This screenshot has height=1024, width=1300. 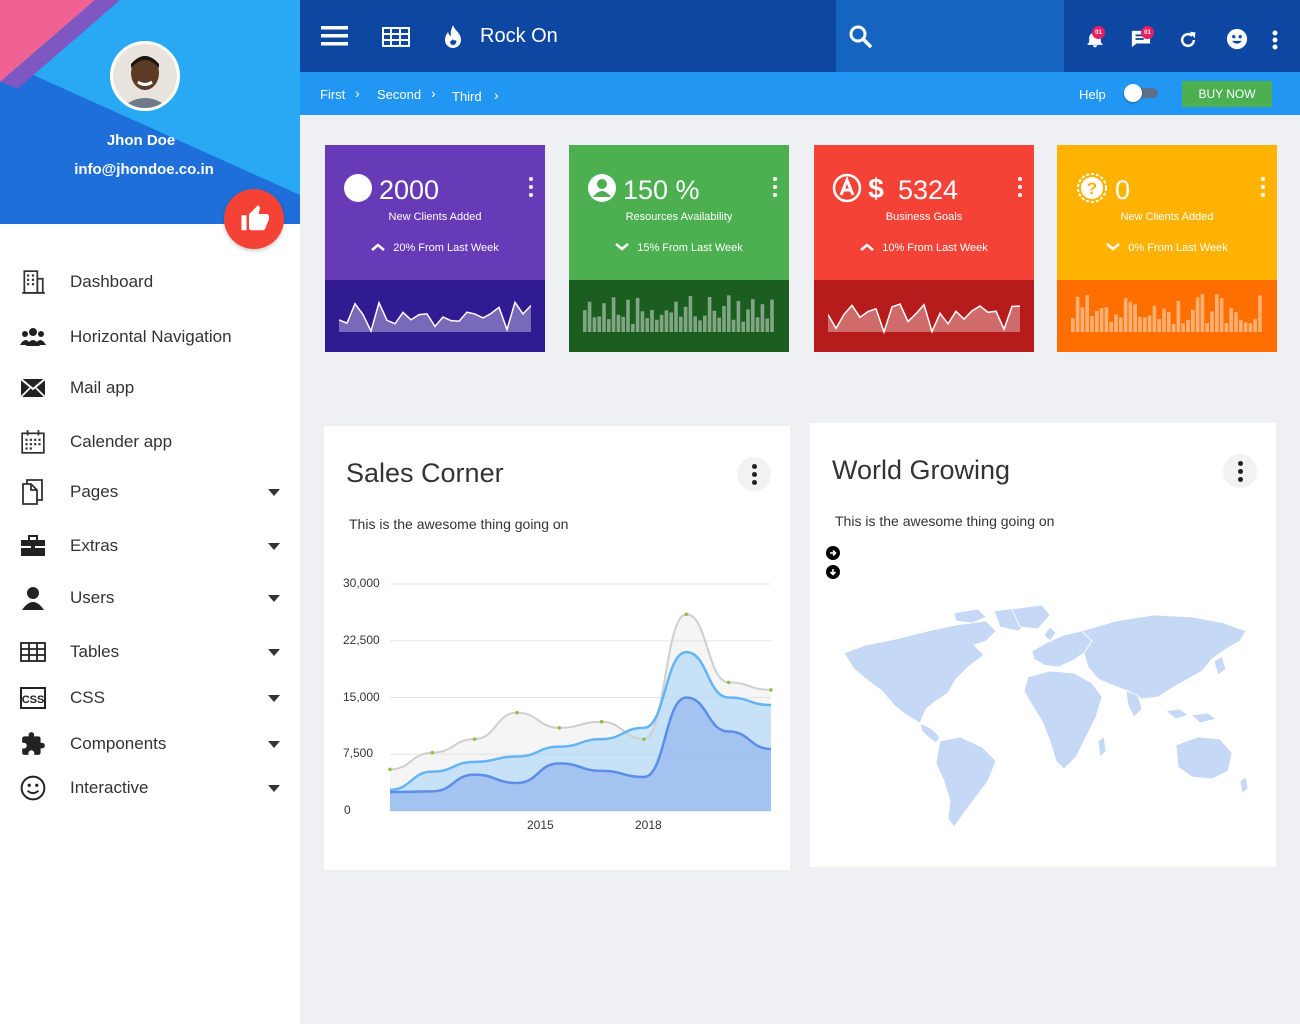 I want to click on sidebar-item-label: Tables, so click(x=95, y=651).